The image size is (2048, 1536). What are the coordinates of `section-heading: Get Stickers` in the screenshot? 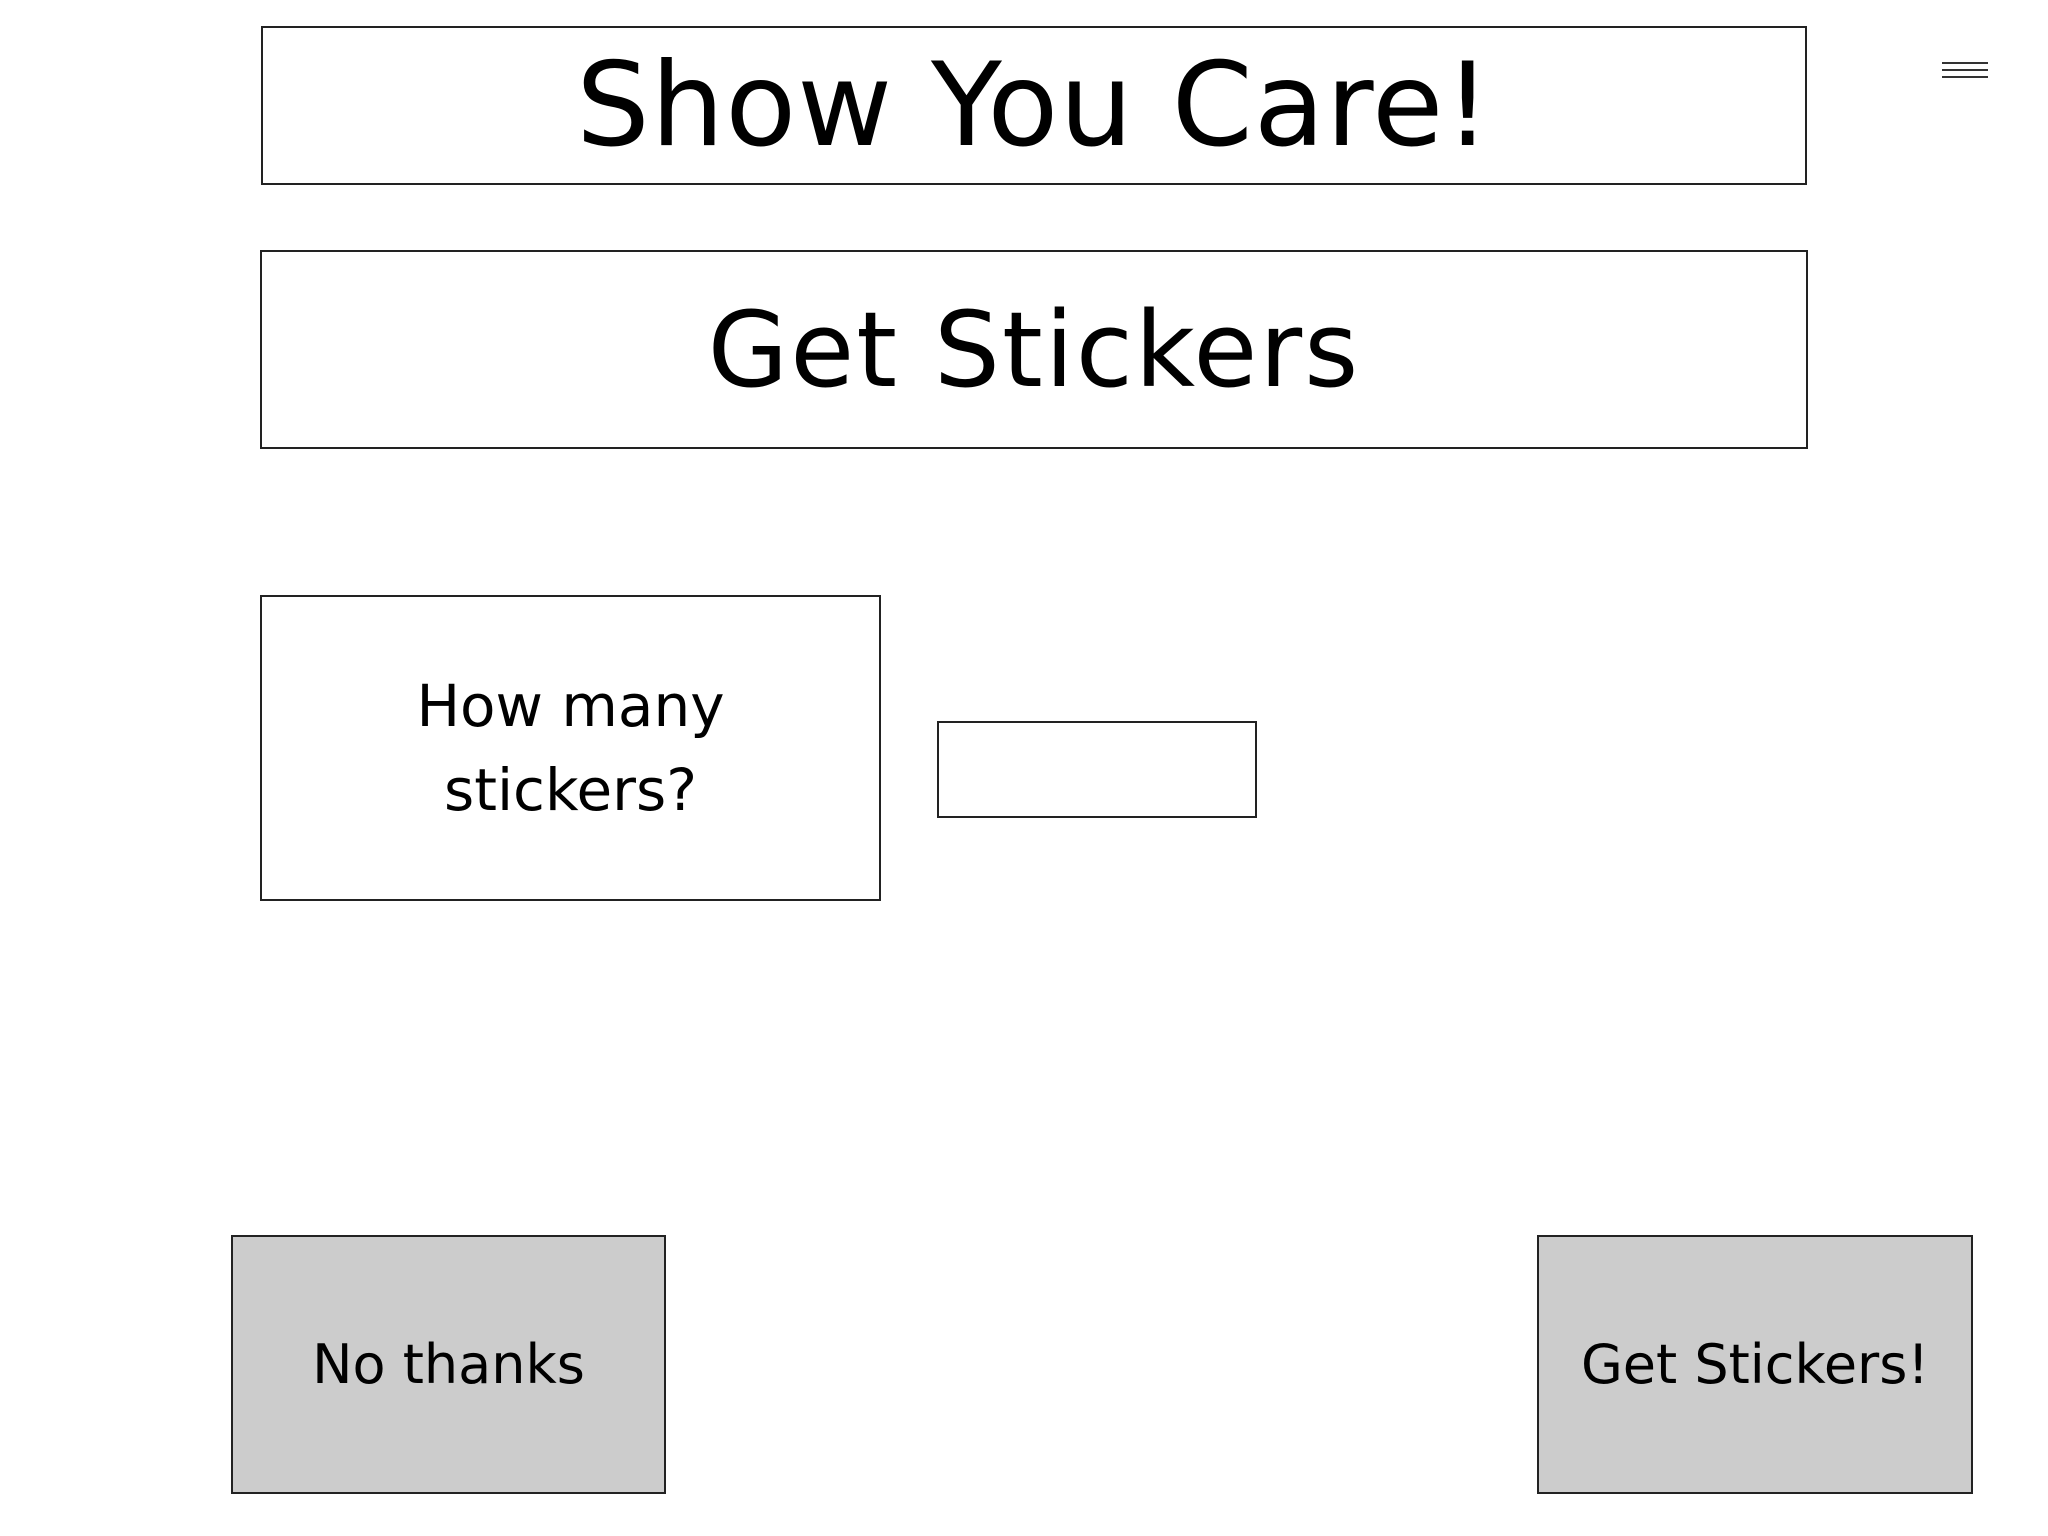 It's located at (1034, 349).